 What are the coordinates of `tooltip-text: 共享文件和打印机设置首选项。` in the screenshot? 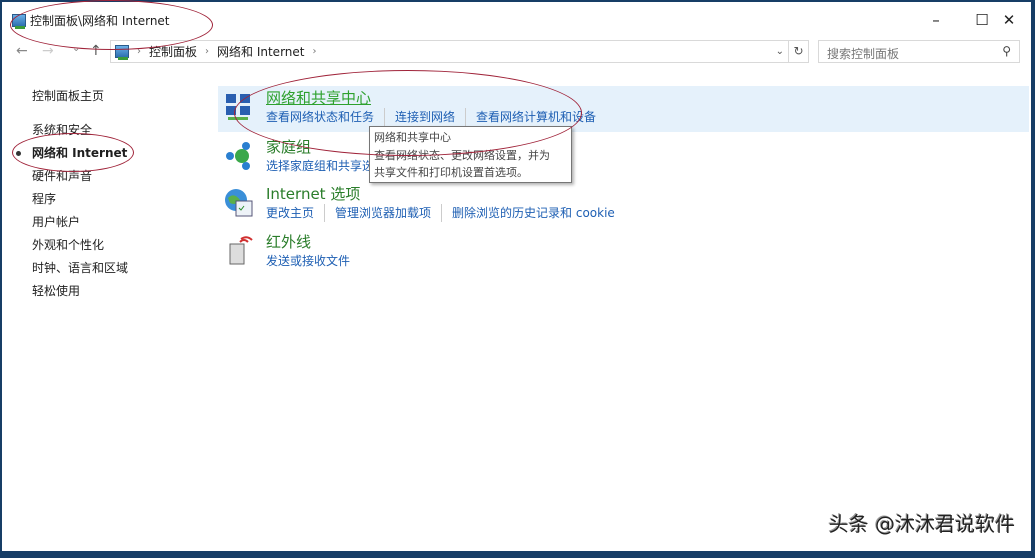 It's located at (451, 172).